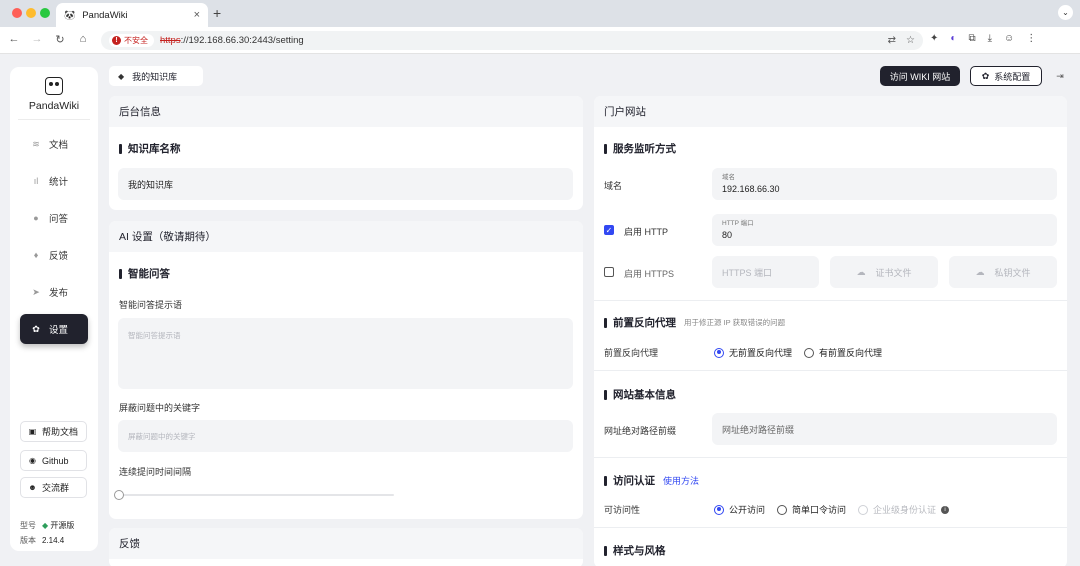 This screenshot has width=1080, height=566. What do you see at coordinates (609, 272) in the screenshot?
I see `https-checkbox` at bounding box center [609, 272].